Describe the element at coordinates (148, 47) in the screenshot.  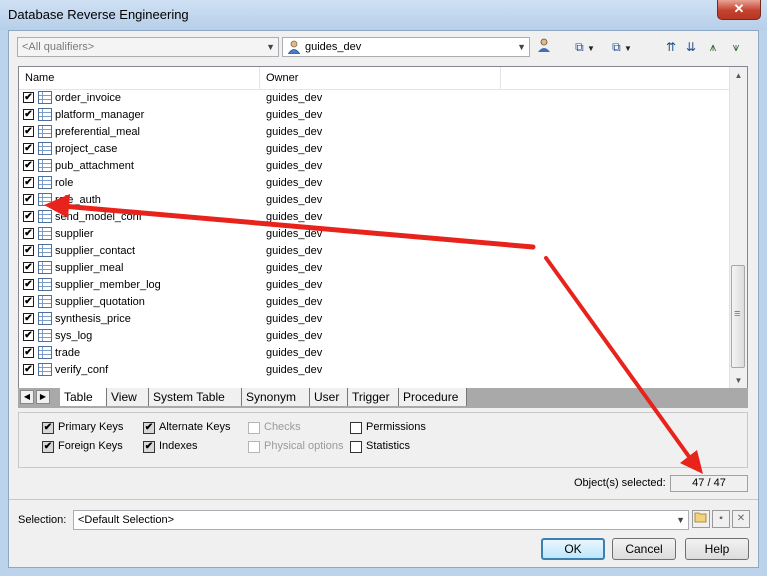
I see `qualifier-combo: <All qualifiers> ▼` at that location.